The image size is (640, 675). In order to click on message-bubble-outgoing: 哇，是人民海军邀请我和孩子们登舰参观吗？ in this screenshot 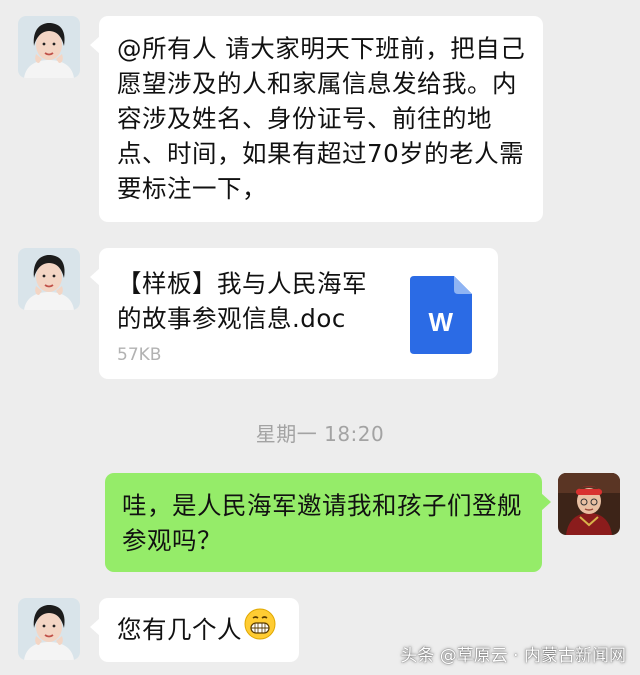, I will do `click(328, 522)`.